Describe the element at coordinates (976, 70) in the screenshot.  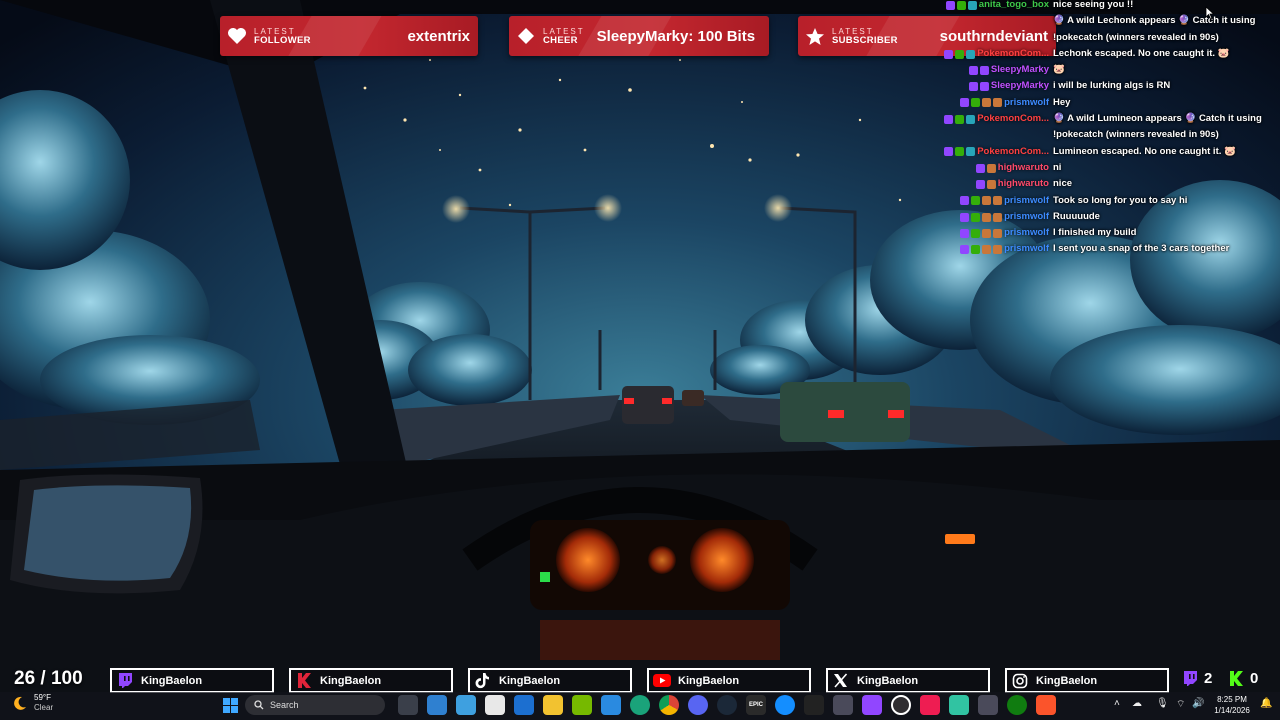
I see `chat-author: SleepyMarky` at that location.